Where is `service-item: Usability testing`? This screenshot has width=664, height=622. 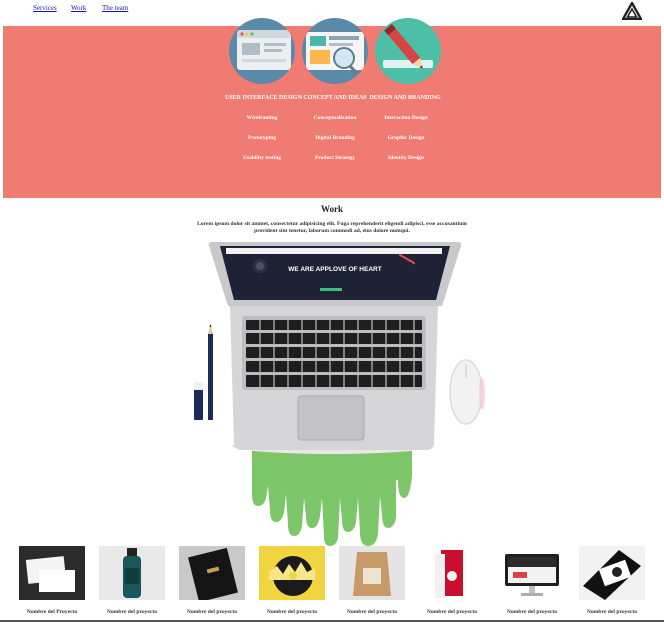
service-item: Usability testing is located at coordinates (262, 158).